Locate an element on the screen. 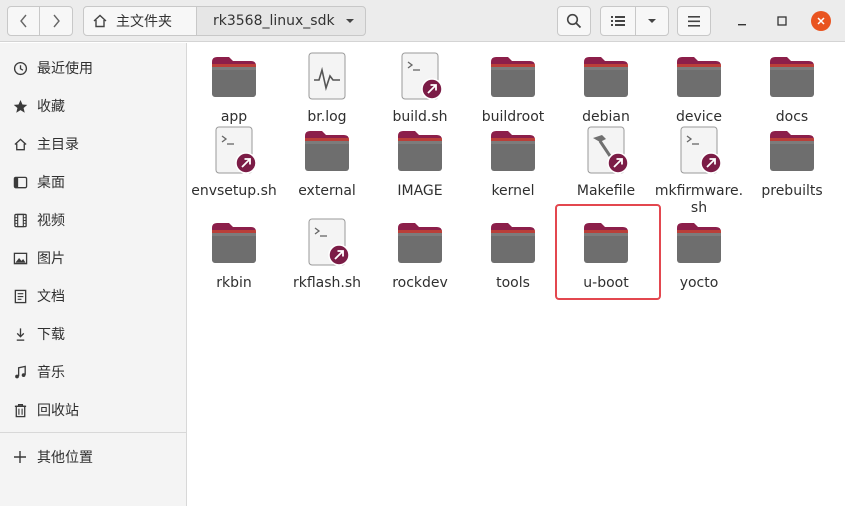  list-view-button is located at coordinates (618, 21).